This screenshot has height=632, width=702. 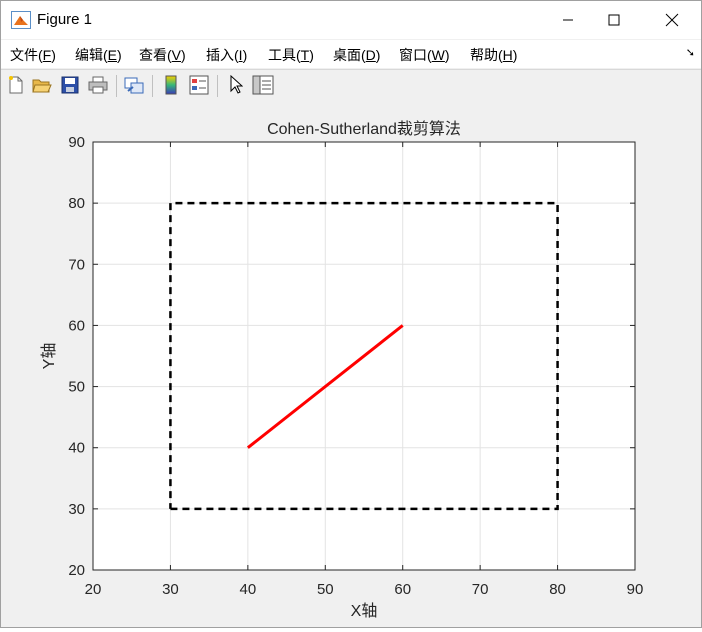 I want to click on insert-colorbar-icon, so click(x=171, y=85).